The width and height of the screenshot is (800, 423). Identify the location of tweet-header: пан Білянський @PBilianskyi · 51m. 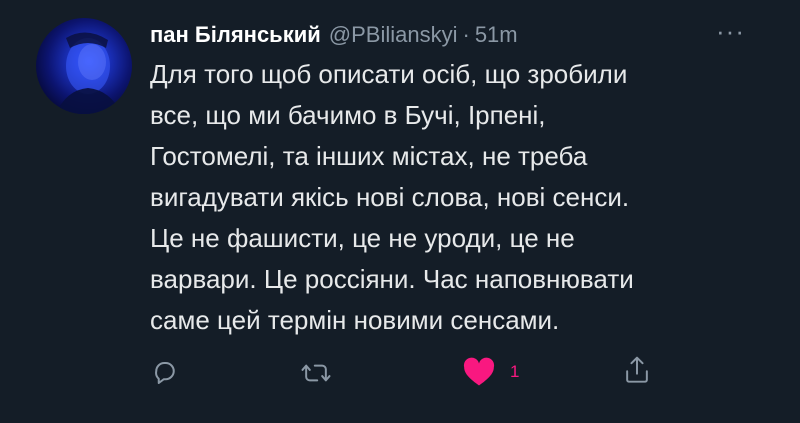
(334, 35).